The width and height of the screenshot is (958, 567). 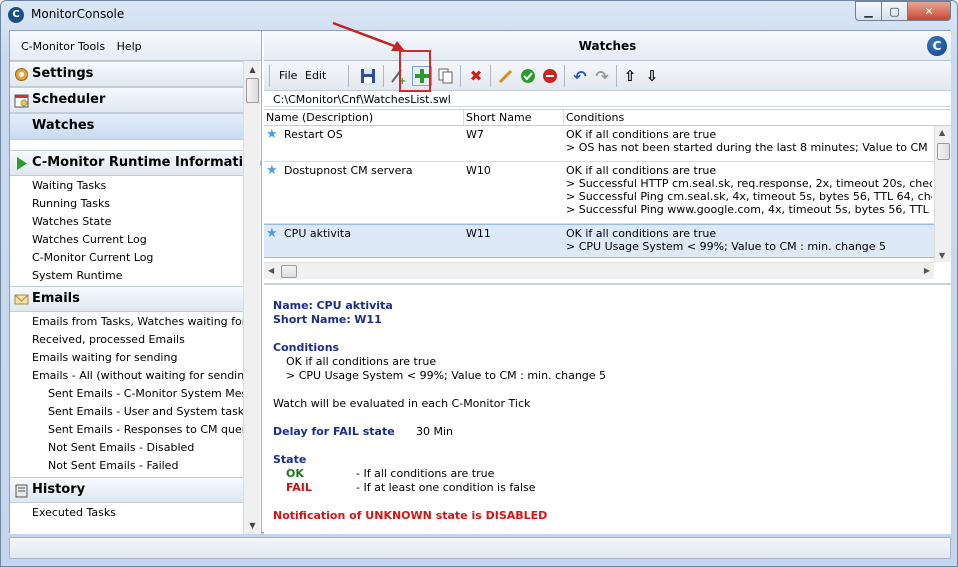 I want to click on move-down-icon: ⇩, so click(x=652, y=76).